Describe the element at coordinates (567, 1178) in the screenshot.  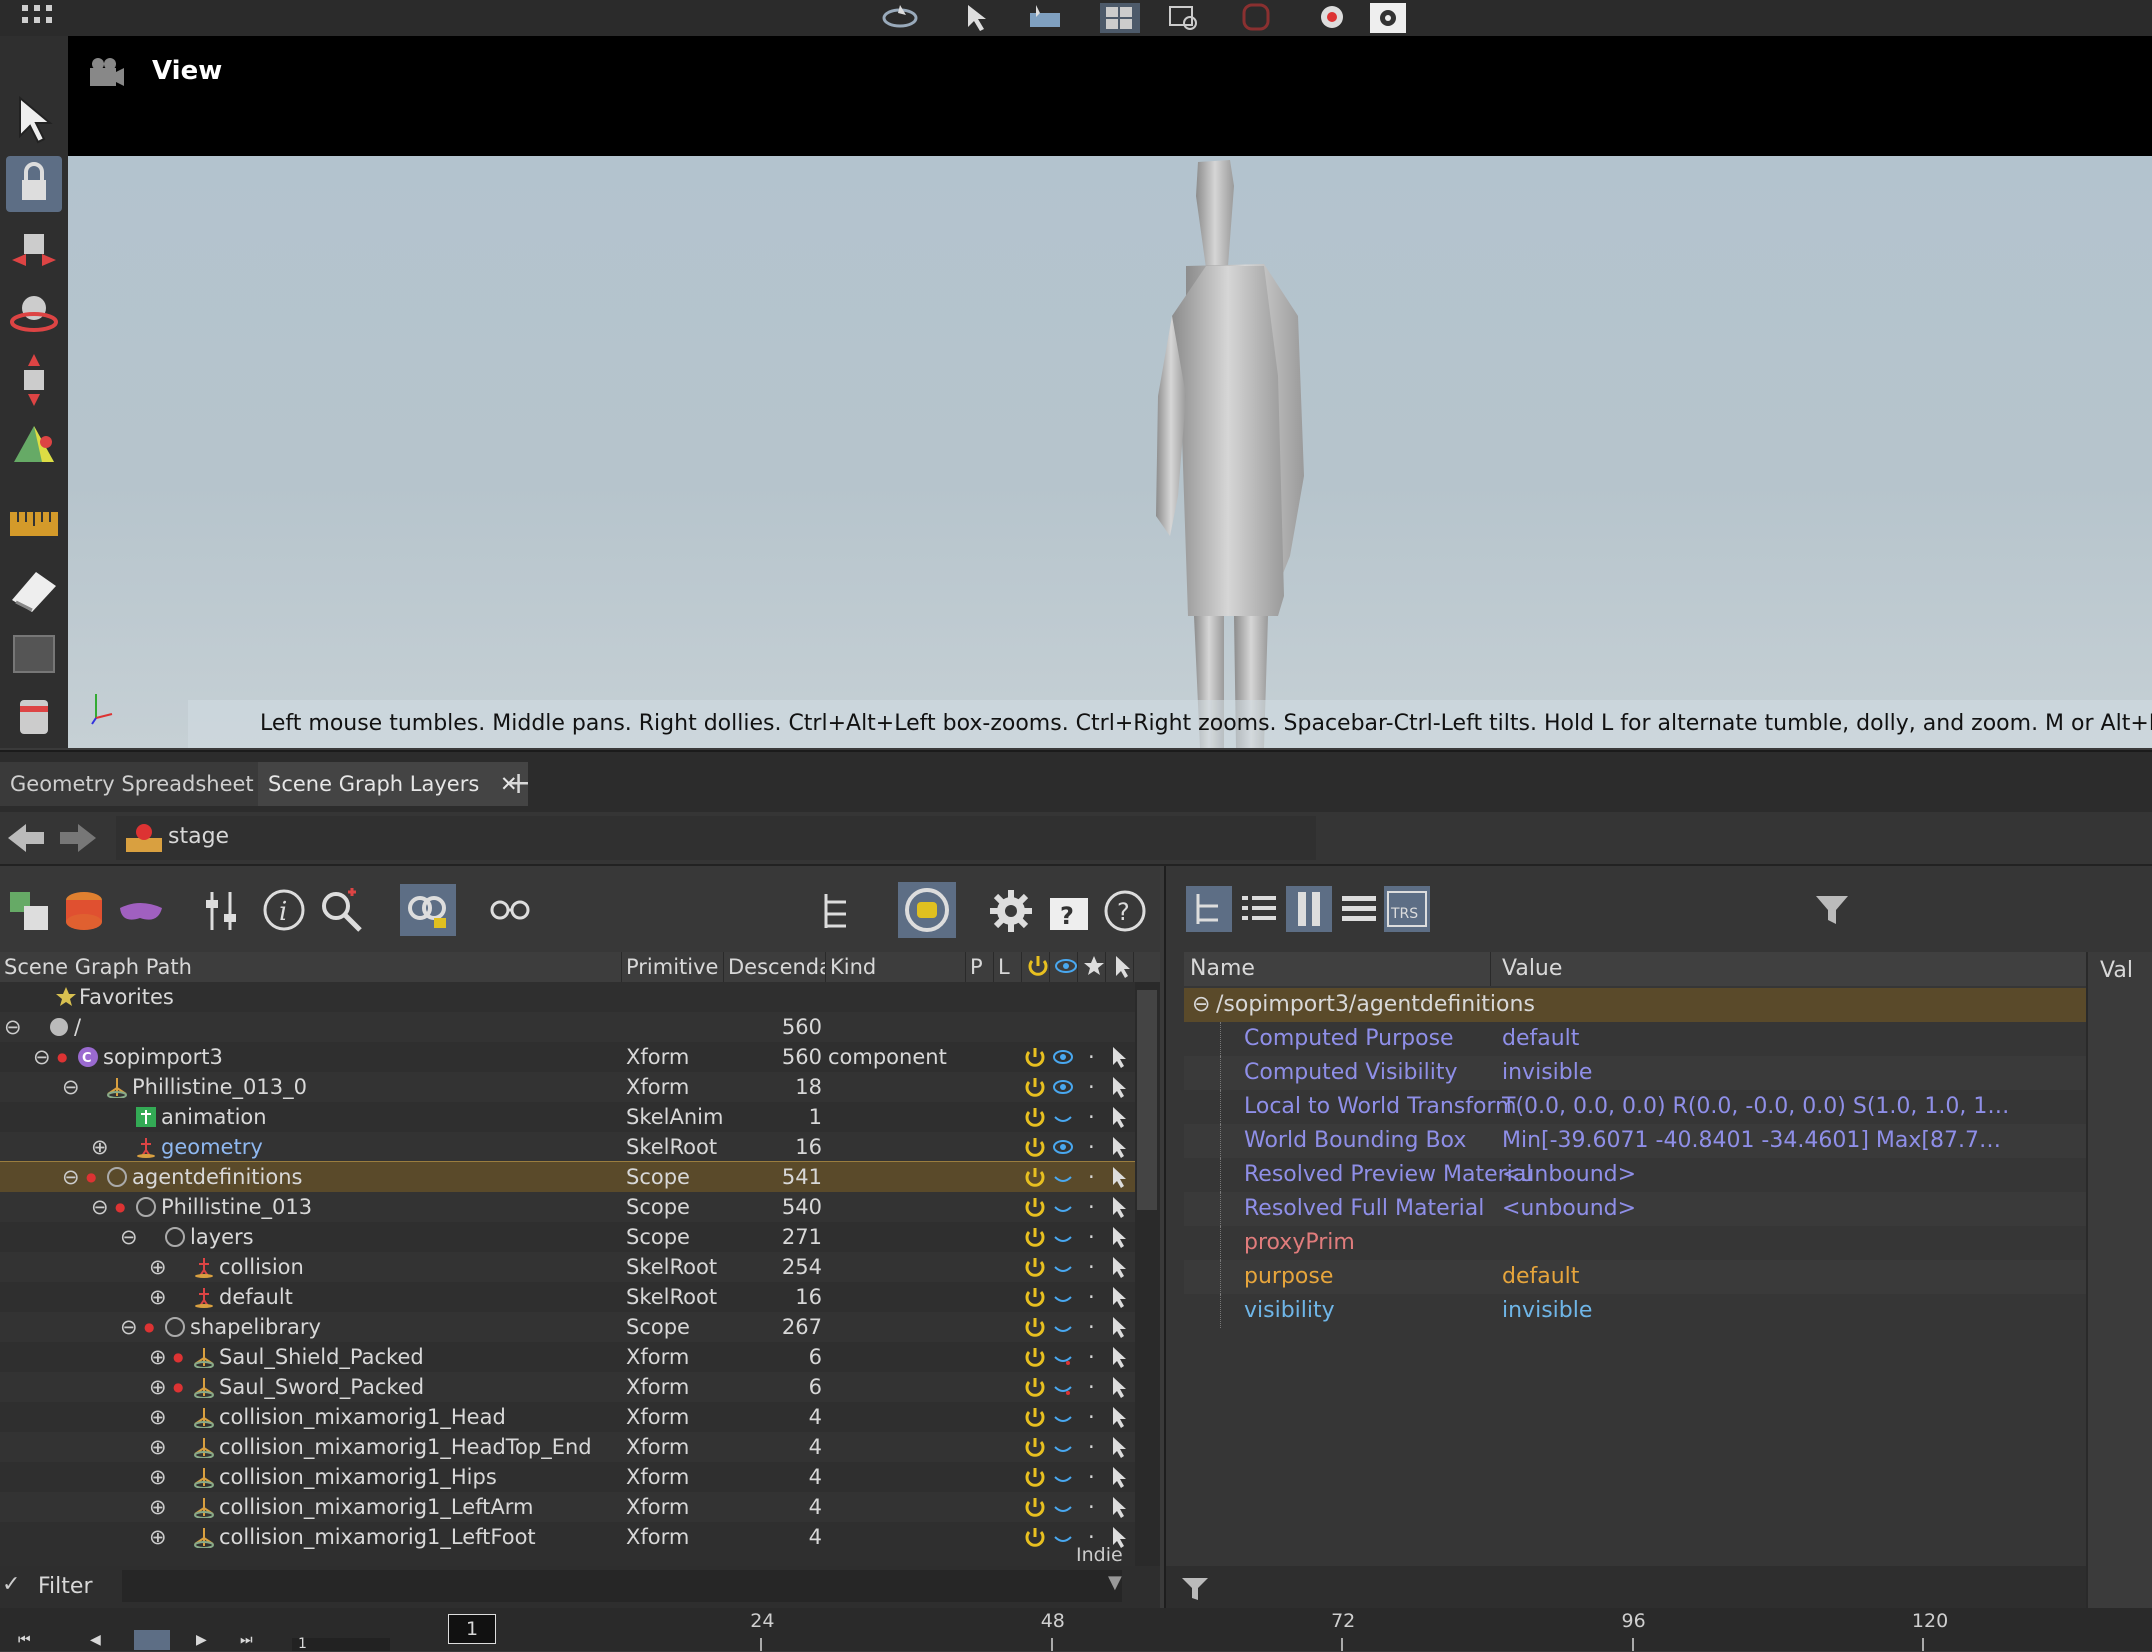
I see `tree-row: ⊖ ● agentdefinitions Scope 541 ·` at that location.